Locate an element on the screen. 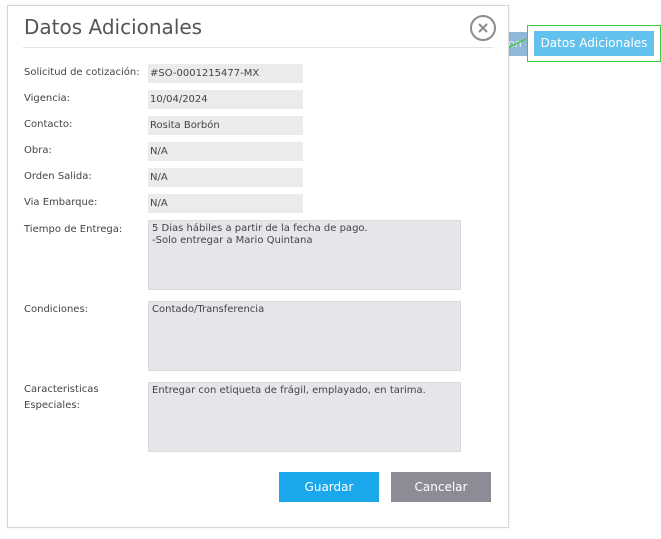 This screenshot has width=661, height=539. vigencia-field: 10/04/2024 is located at coordinates (225, 99).